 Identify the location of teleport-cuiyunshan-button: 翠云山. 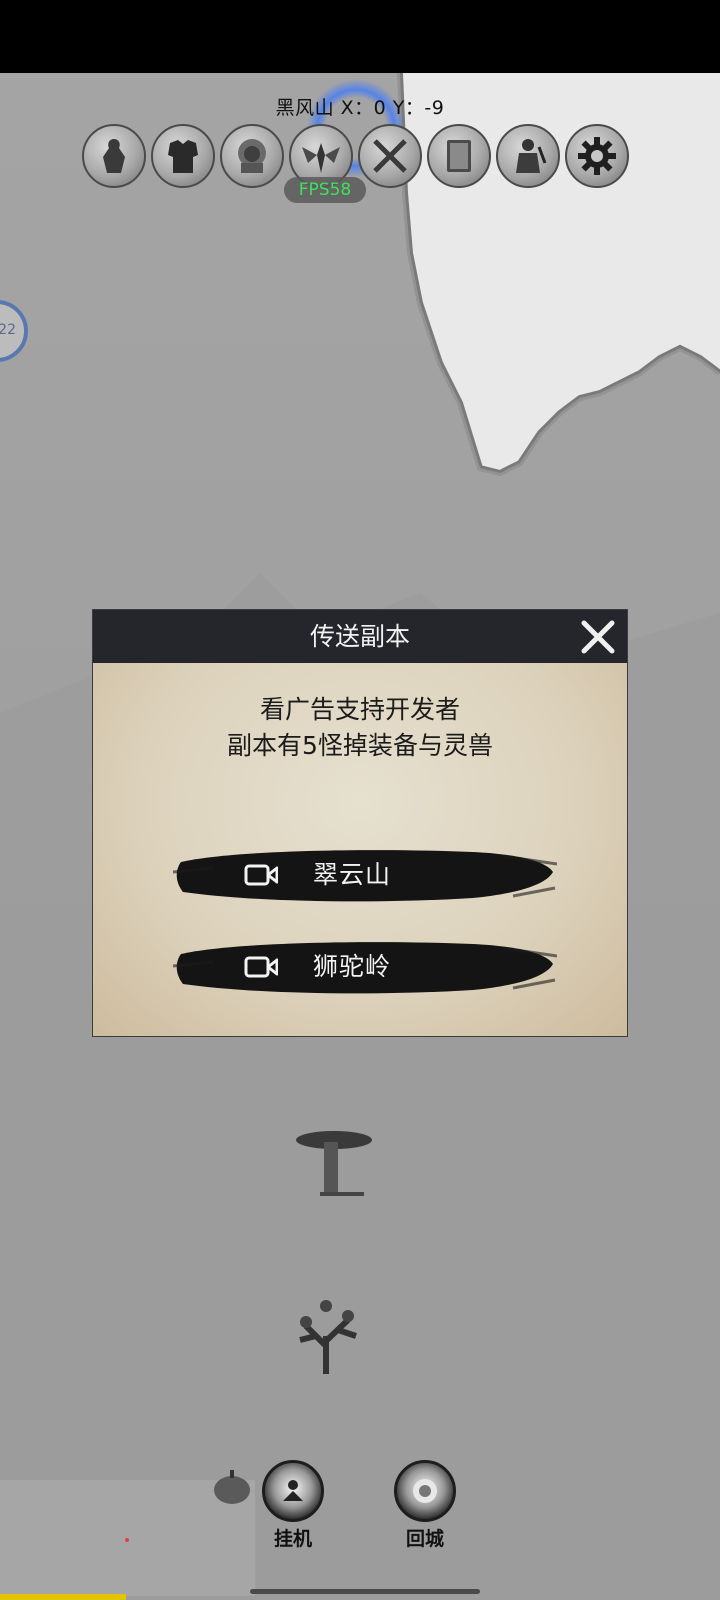
(365, 875).